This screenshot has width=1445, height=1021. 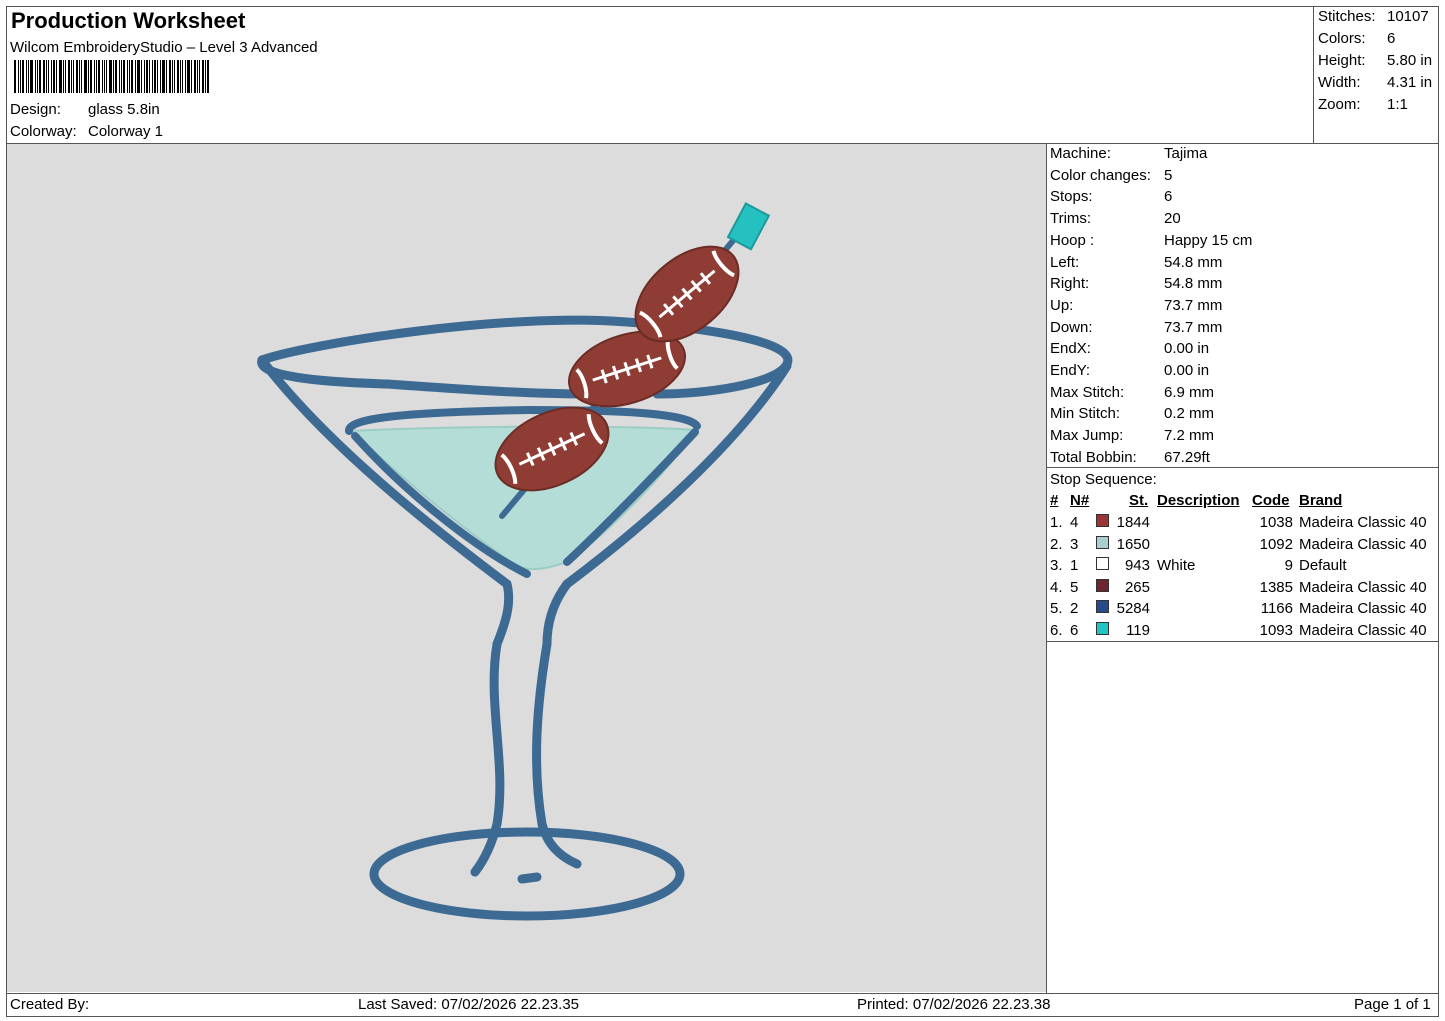 I want to click on page-number: Page 1 of 1, so click(x=1392, y=1004).